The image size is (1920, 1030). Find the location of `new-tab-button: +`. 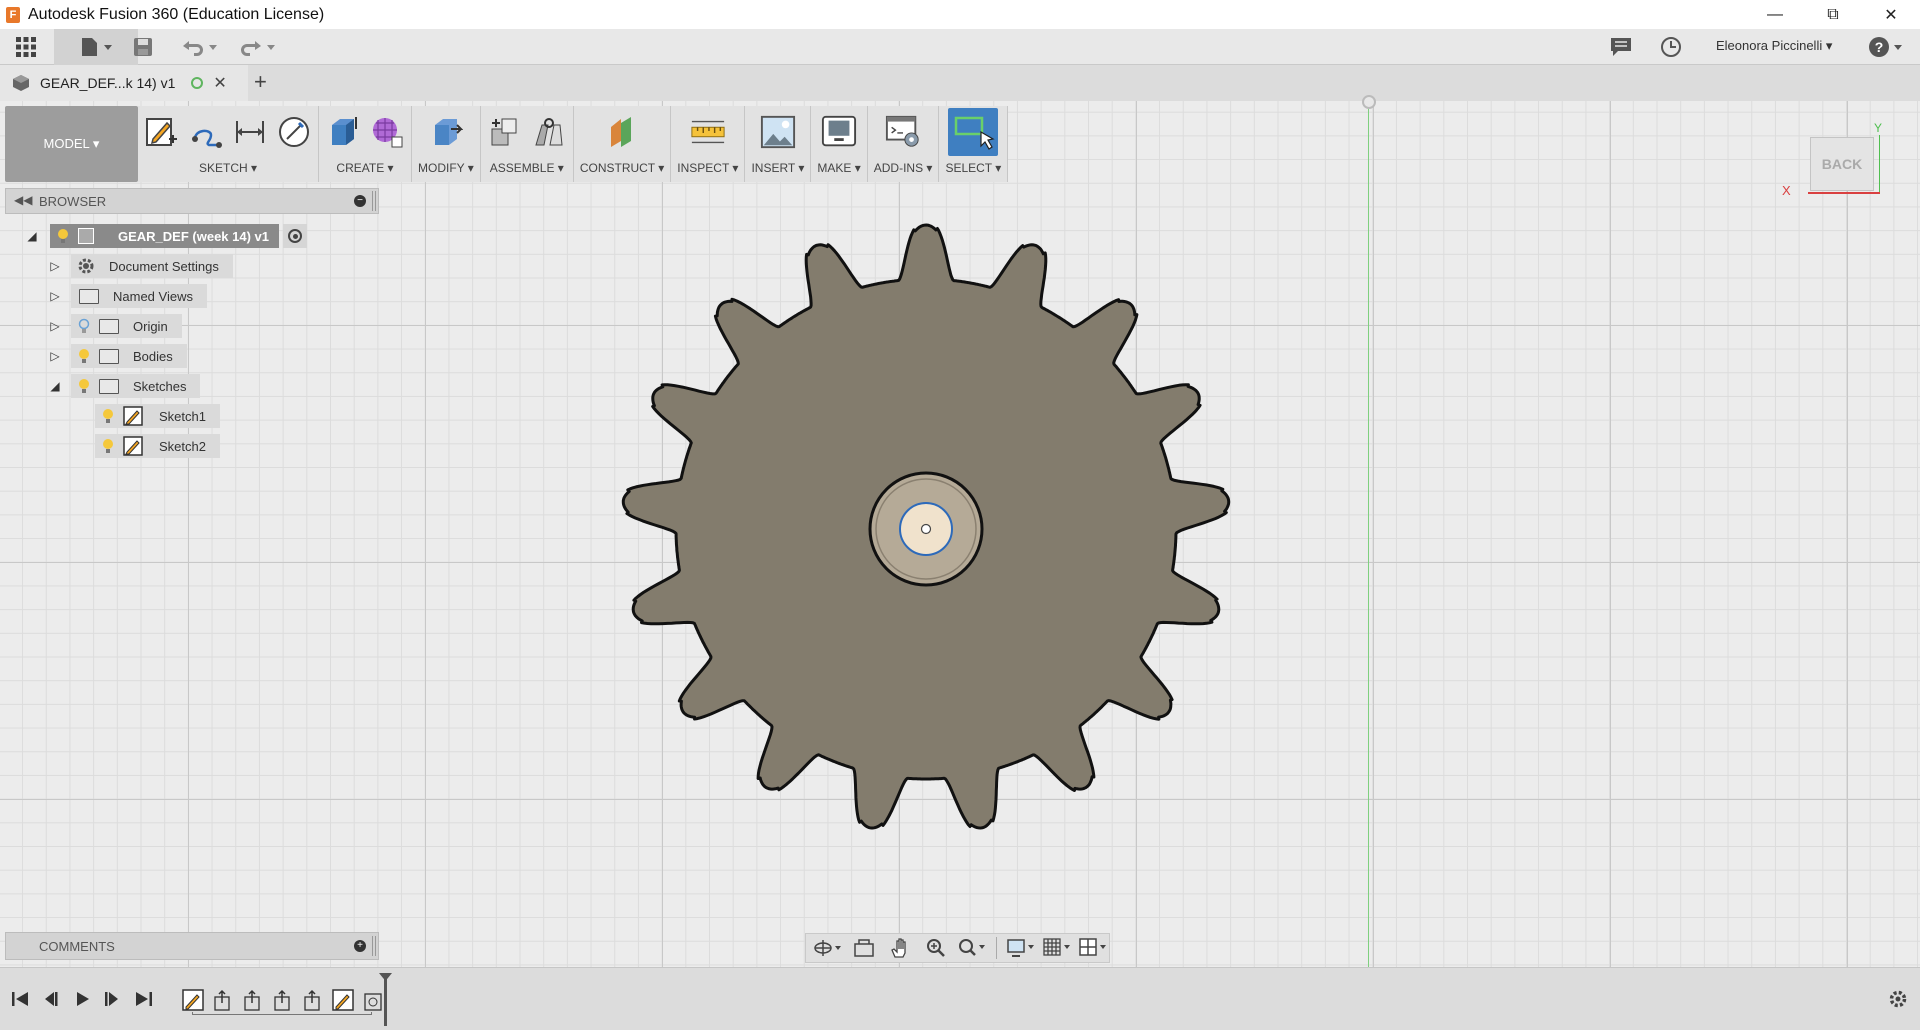

new-tab-button: + is located at coordinates (260, 82).